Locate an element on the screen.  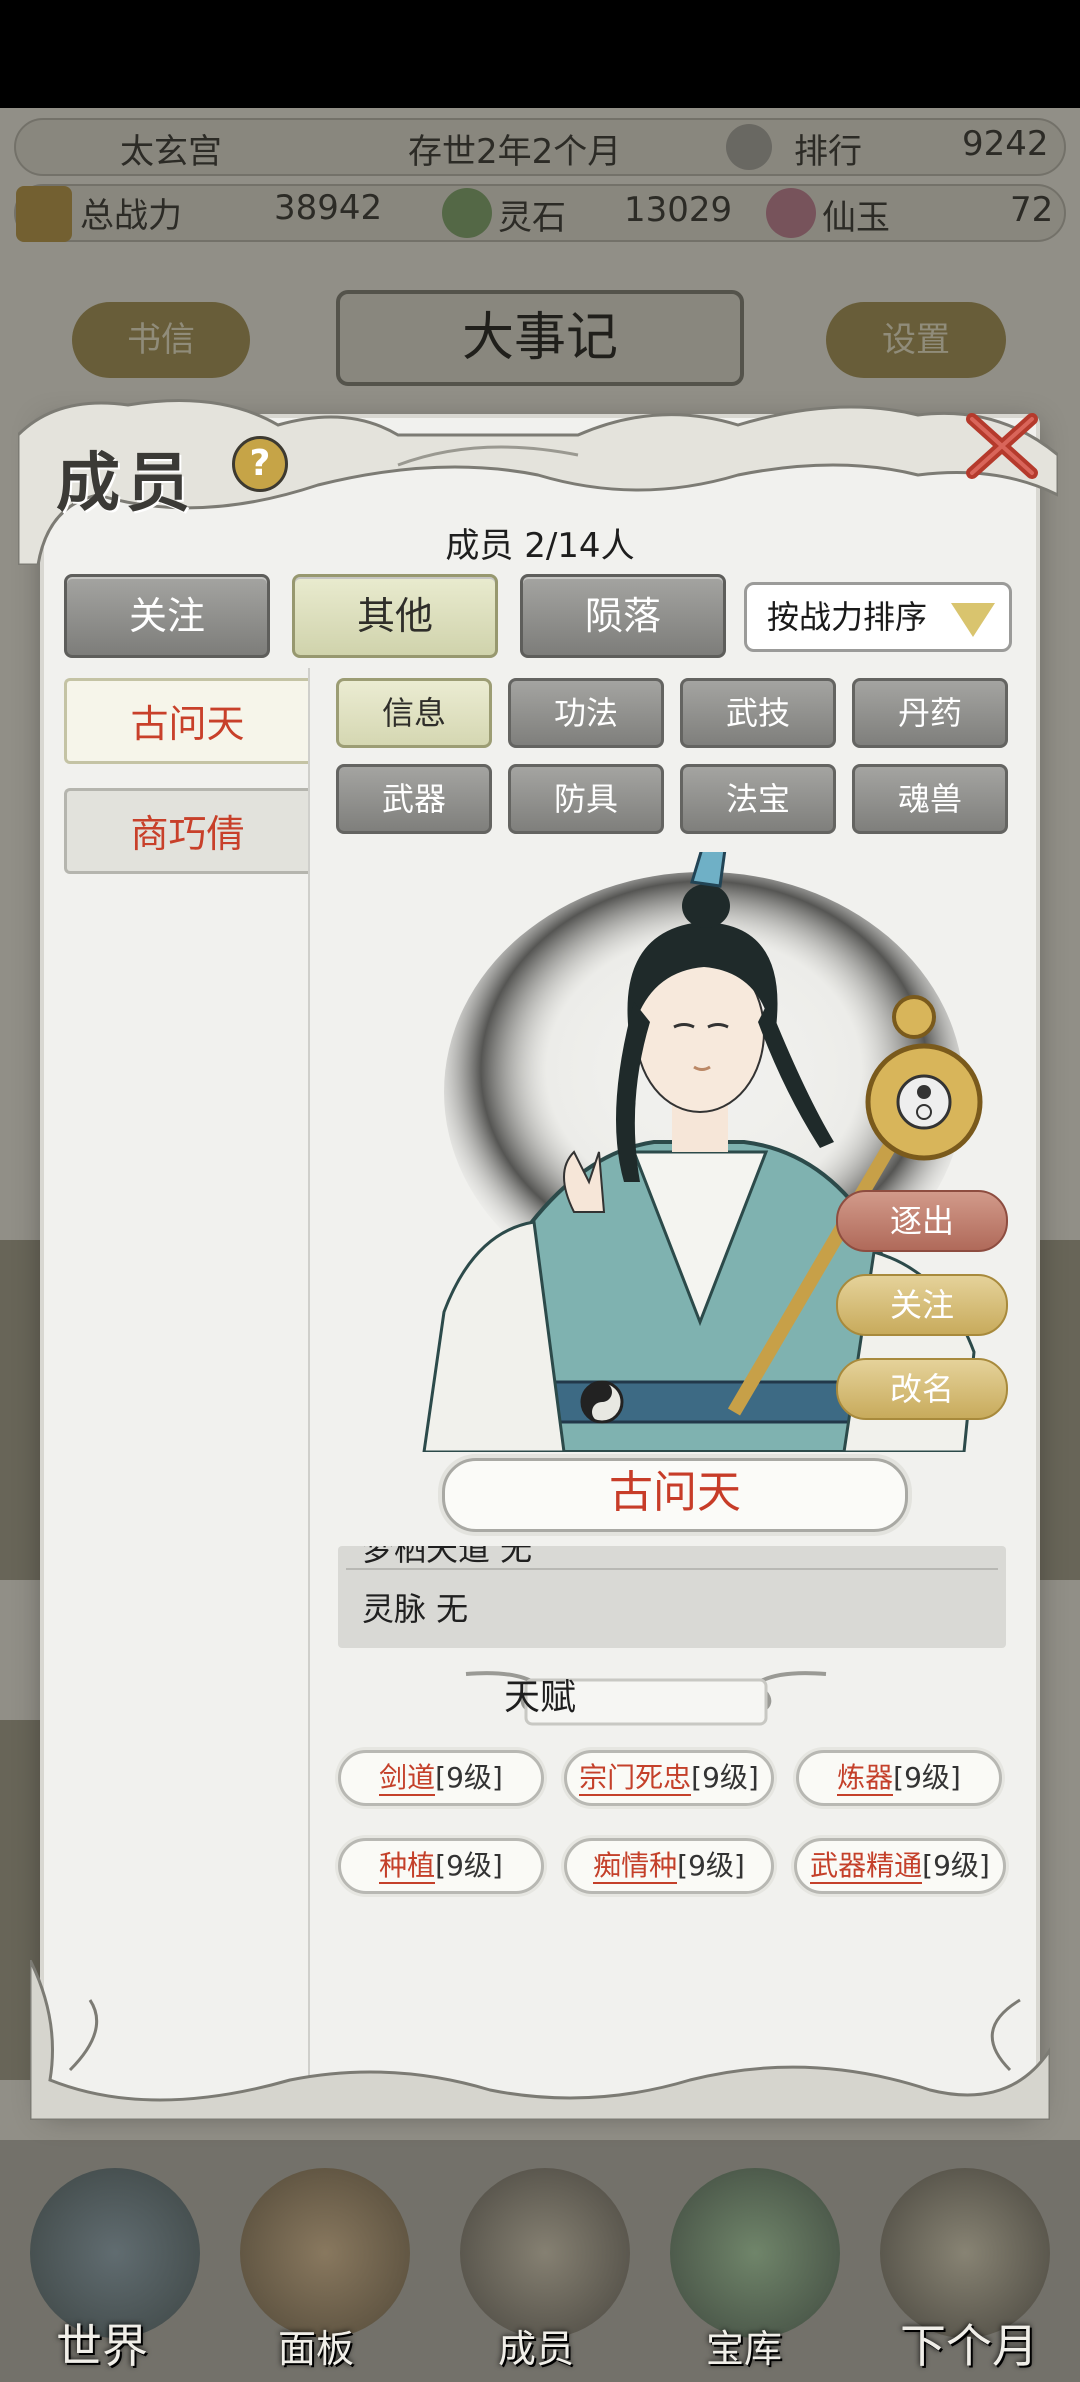
subtab-martial-skill: 武技 is located at coordinates (758, 713).